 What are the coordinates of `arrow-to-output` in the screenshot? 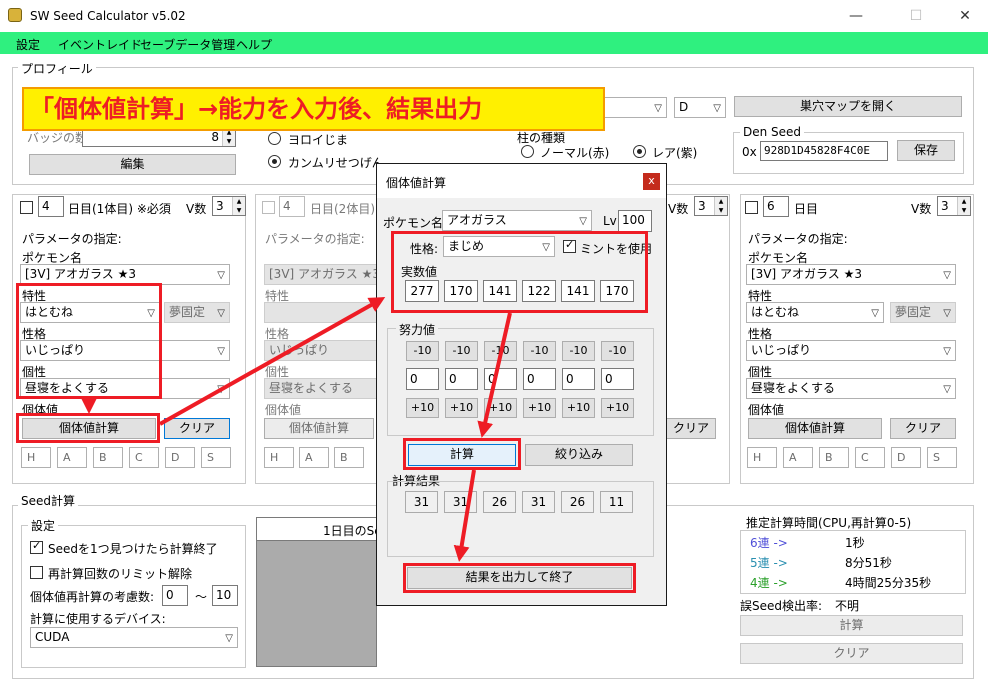 It's located at (464, 515).